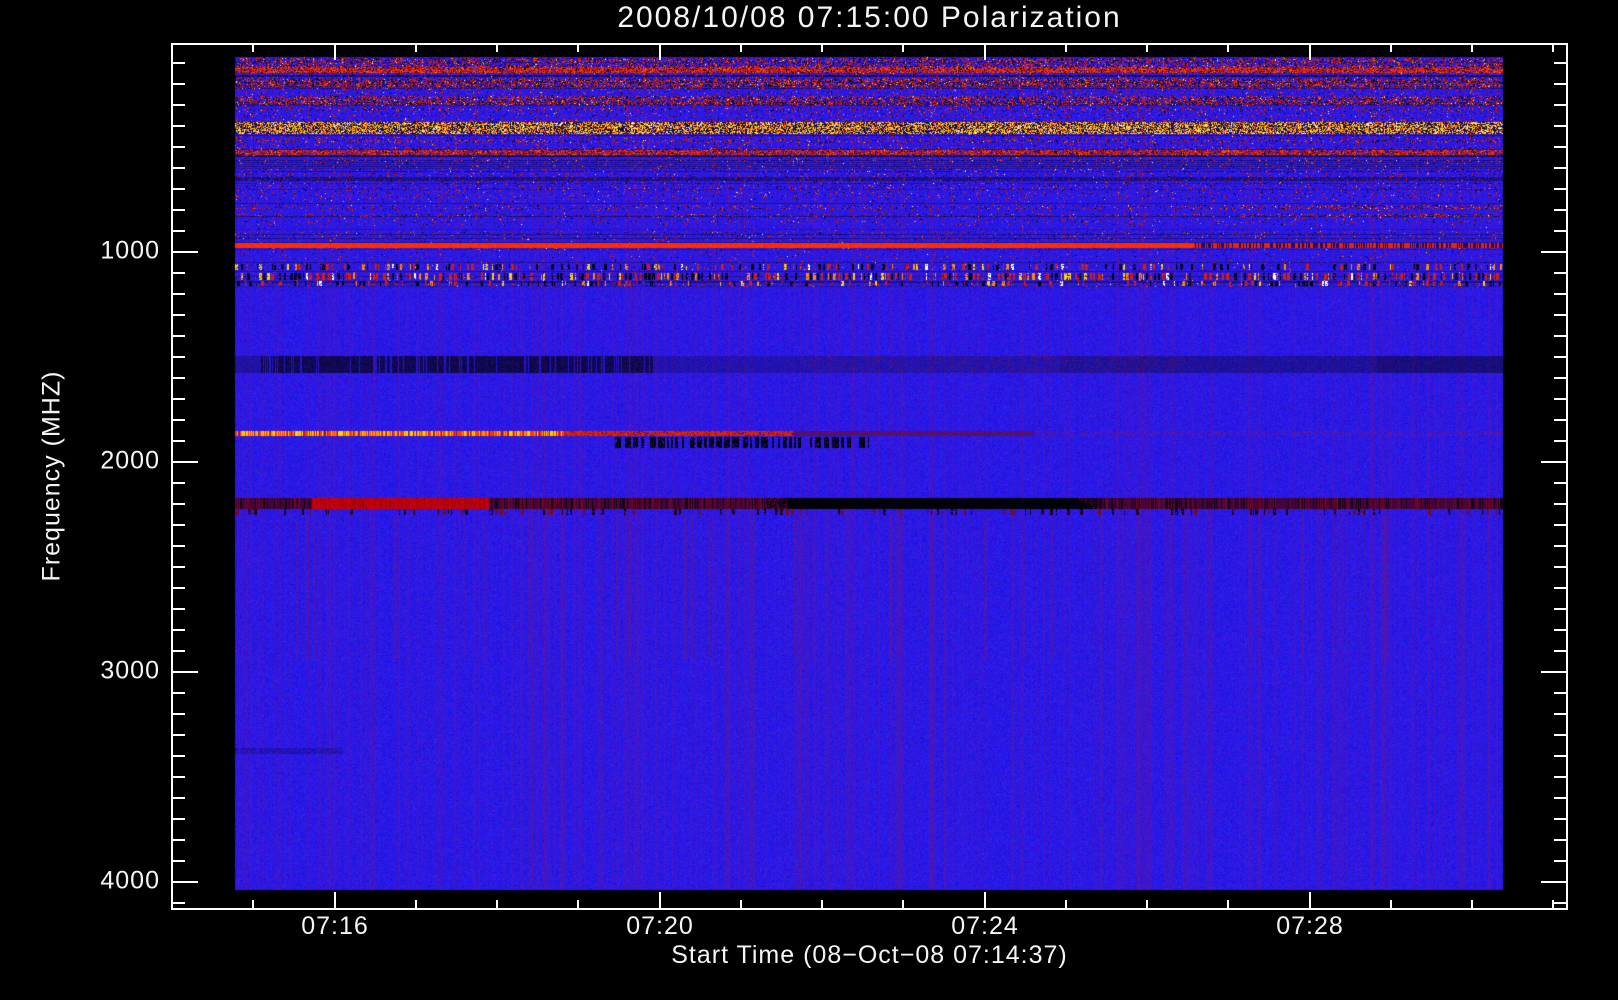 Image resolution: width=1618 pixels, height=1000 pixels. I want to click on y-axis-label: Frequency (MHZ), so click(51, 476).